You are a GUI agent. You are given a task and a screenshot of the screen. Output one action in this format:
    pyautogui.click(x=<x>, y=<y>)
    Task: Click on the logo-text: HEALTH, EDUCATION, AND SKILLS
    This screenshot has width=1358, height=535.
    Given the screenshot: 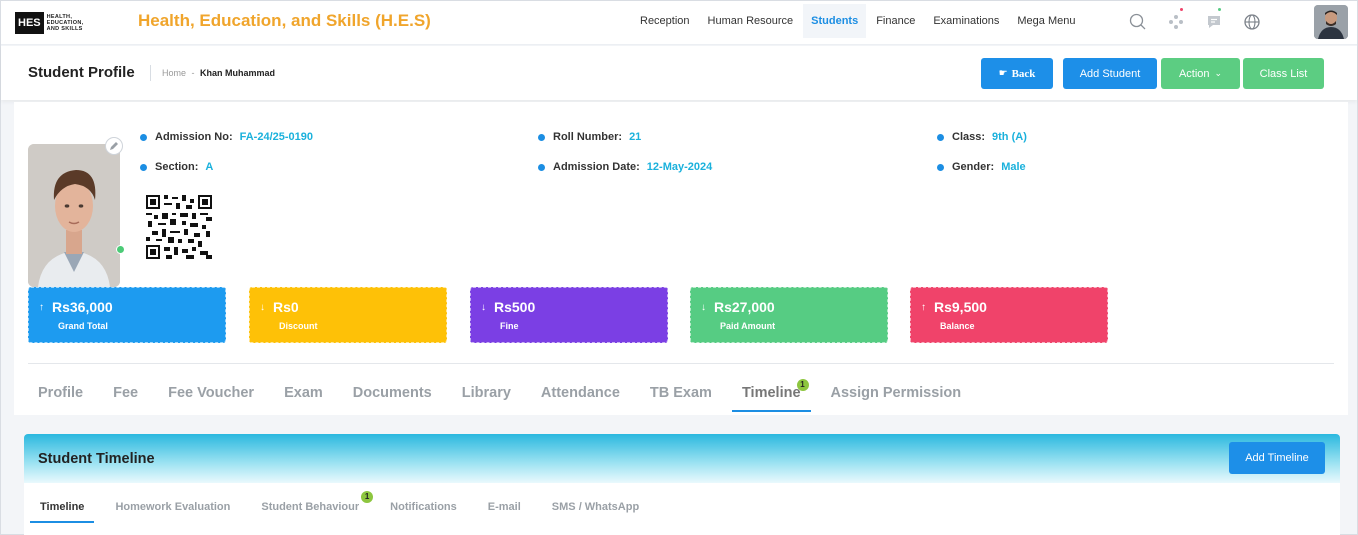 What is the action you would take?
    pyautogui.click(x=65, y=23)
    